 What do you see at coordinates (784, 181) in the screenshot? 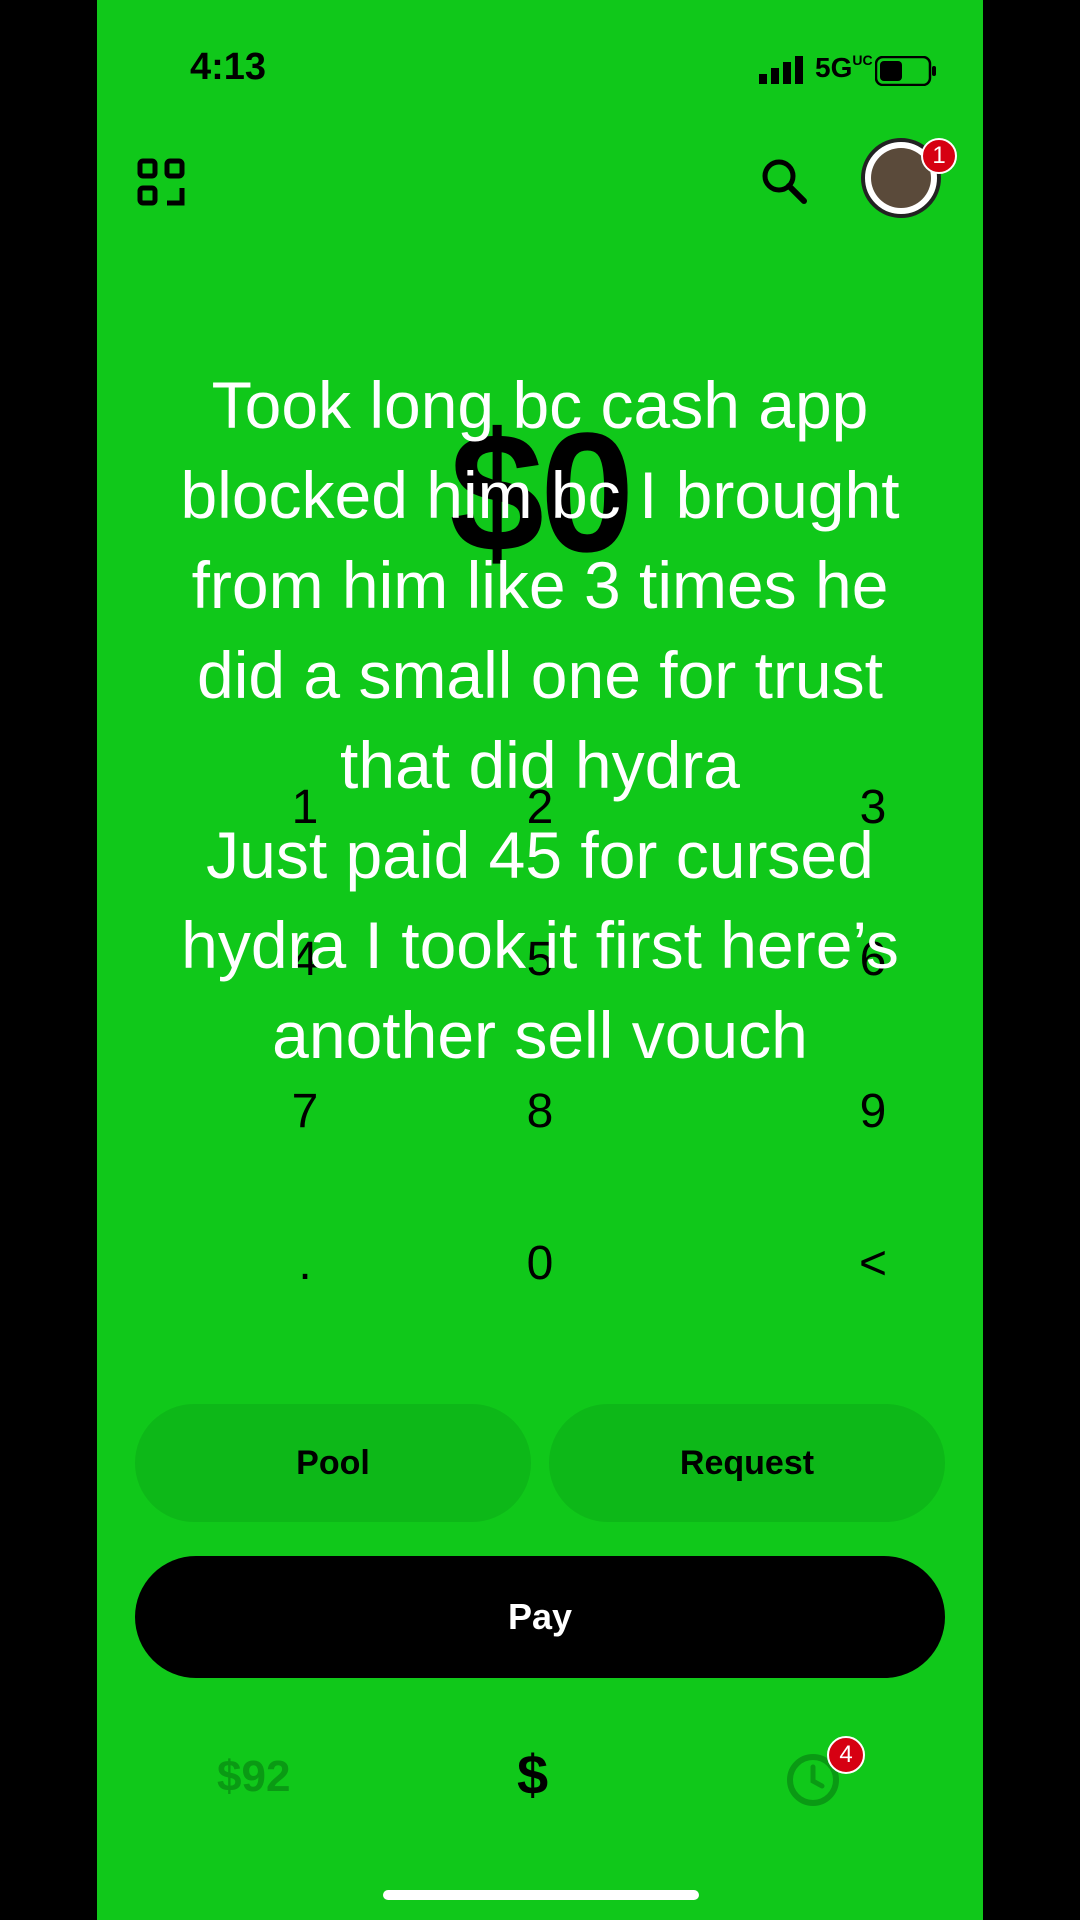
I see `search-icon` at bounding box center [784, 181].